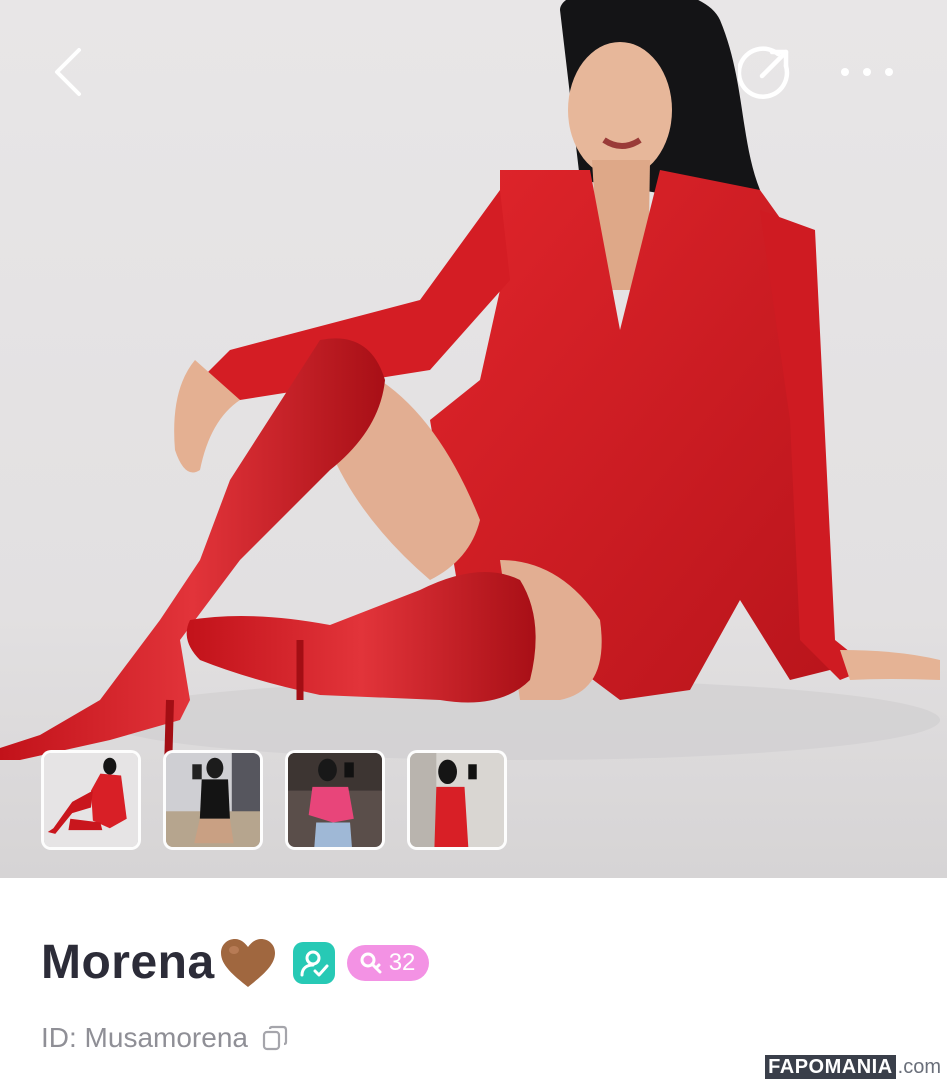 Image resolution: width=947 pixels, height=1080 pixels. What do you see at coordinates (128, 962) in the screenshot?
I see `profile-name: Morena` at bounding box center [128, 962].